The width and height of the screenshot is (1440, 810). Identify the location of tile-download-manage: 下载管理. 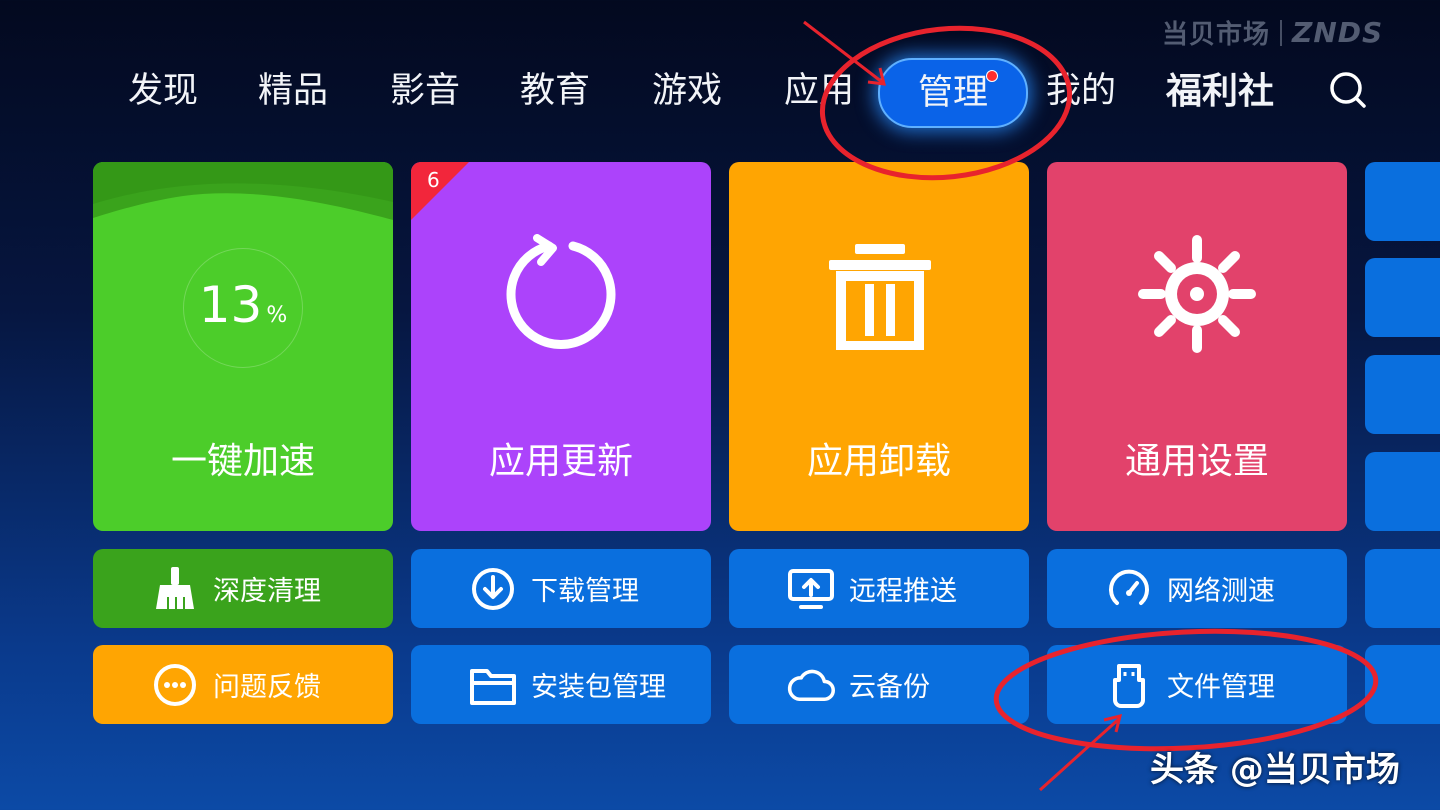
(561, 588).